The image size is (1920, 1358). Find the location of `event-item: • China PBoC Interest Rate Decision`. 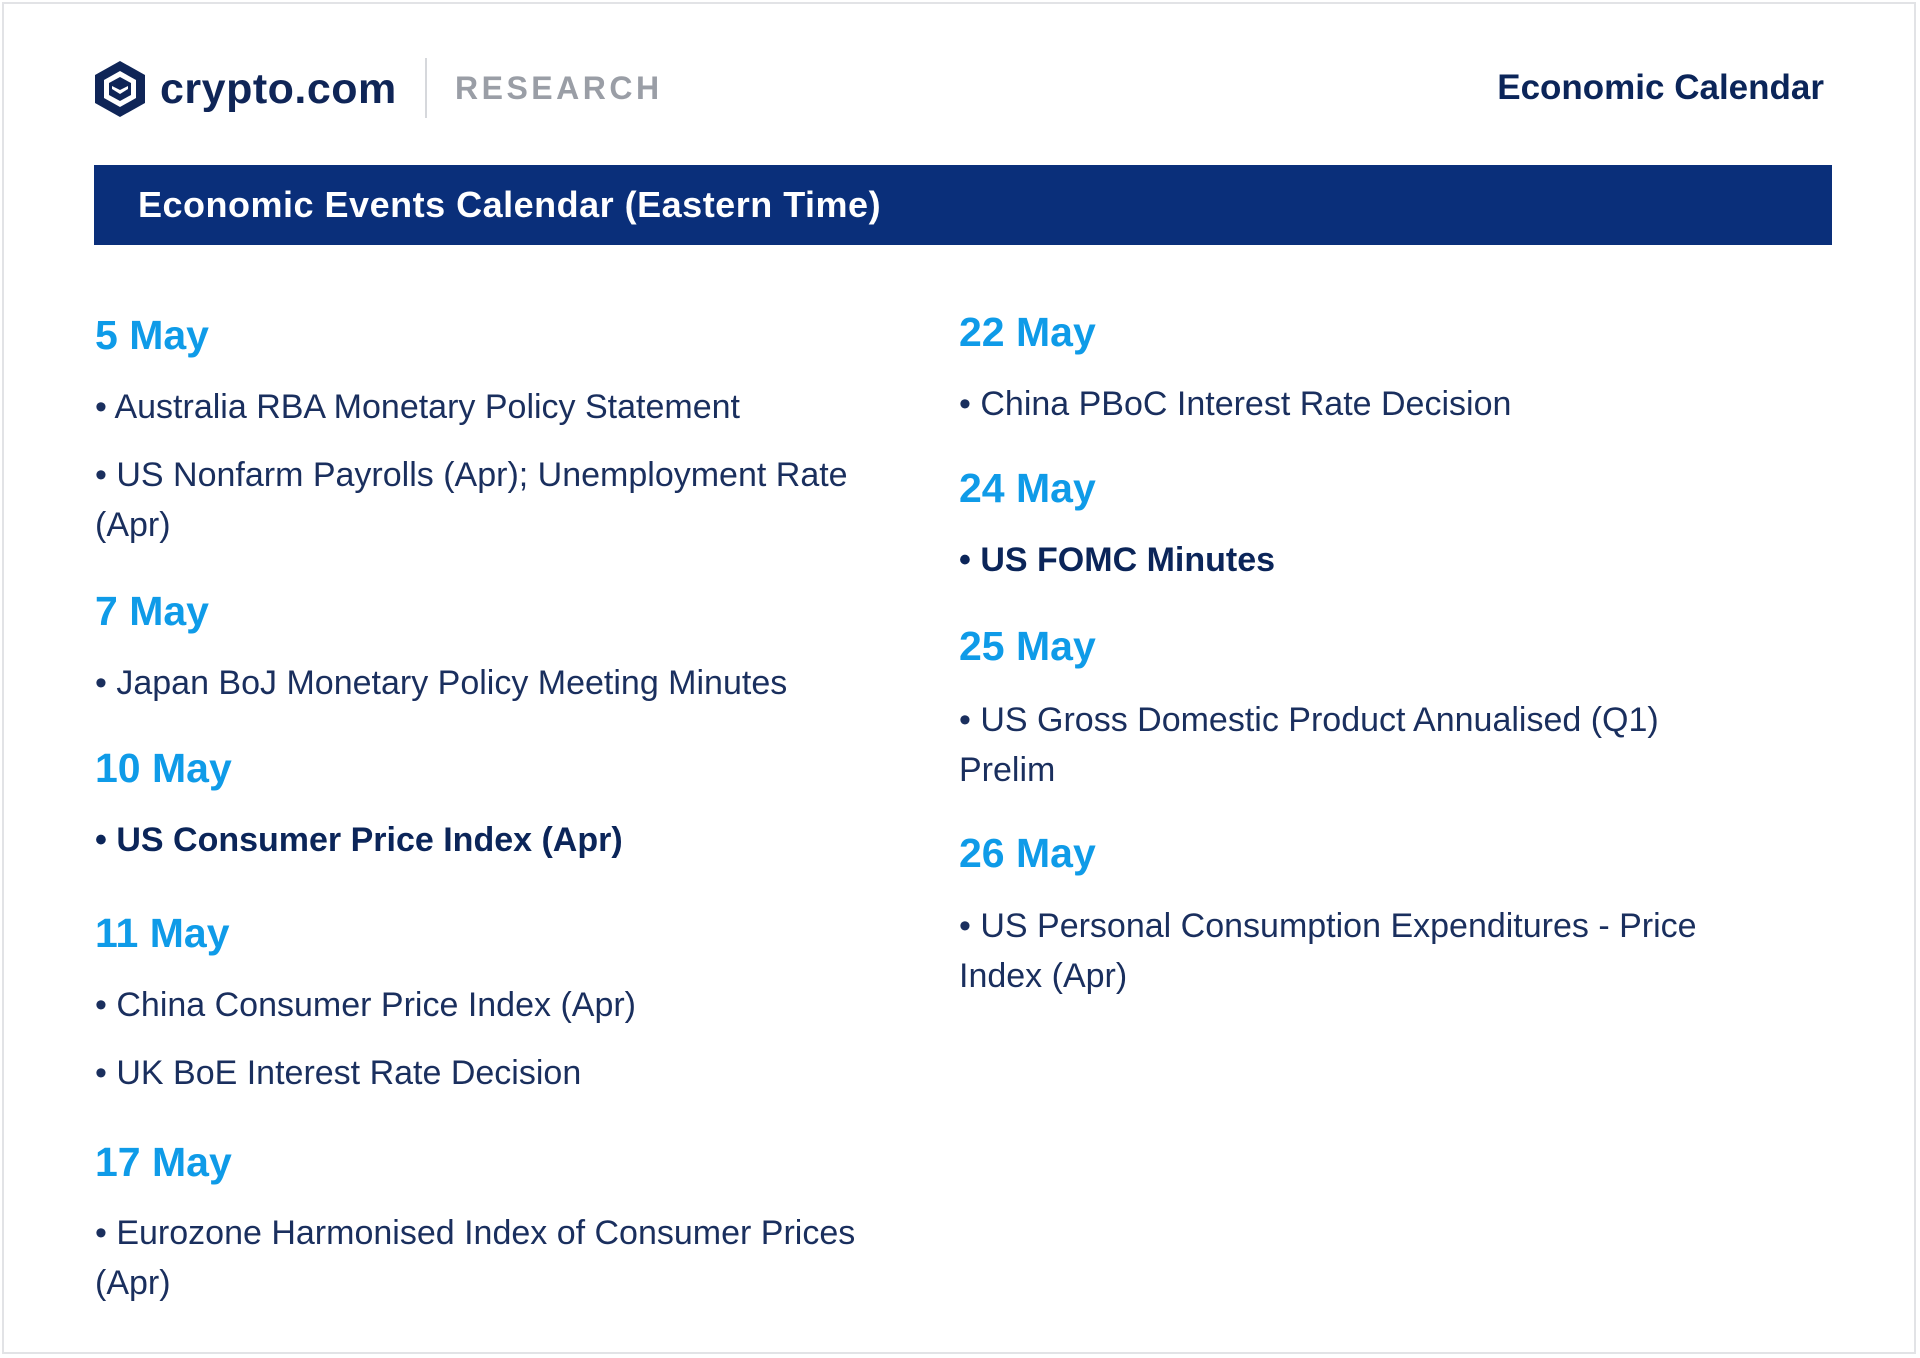

event-item: • China PBoC Interest Rate Decision is located at coordinates (1235, 404).